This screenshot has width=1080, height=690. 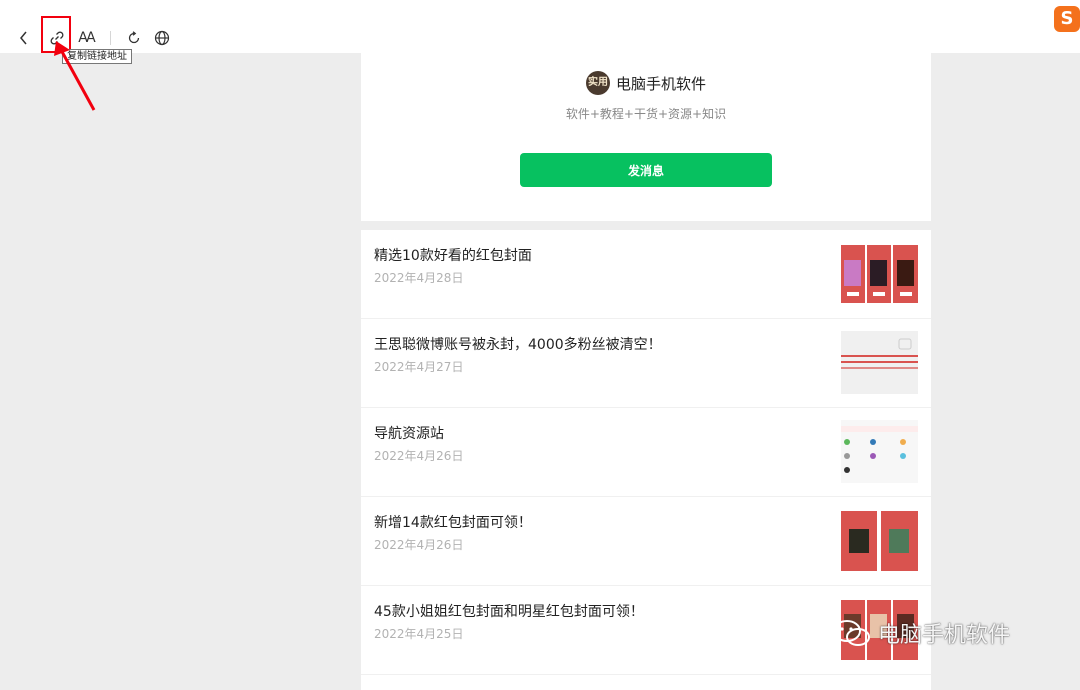 I want to click on article-title: 导航资源站, so click(x=409, y=434).